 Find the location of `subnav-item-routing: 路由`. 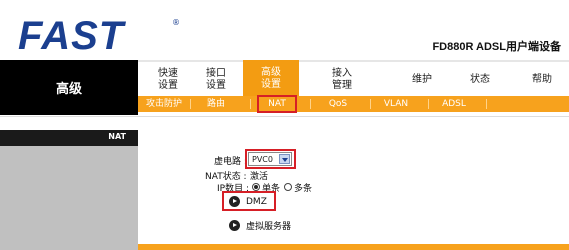

subnav-item-routing: 路由 is located at coordinates (216, 104).